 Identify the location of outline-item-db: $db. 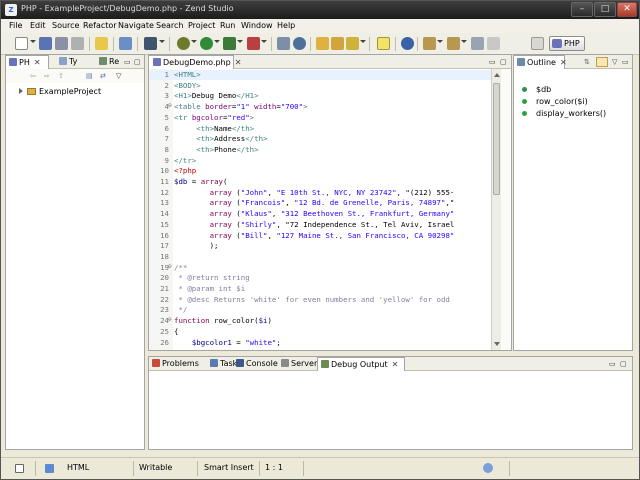
(536, 89).